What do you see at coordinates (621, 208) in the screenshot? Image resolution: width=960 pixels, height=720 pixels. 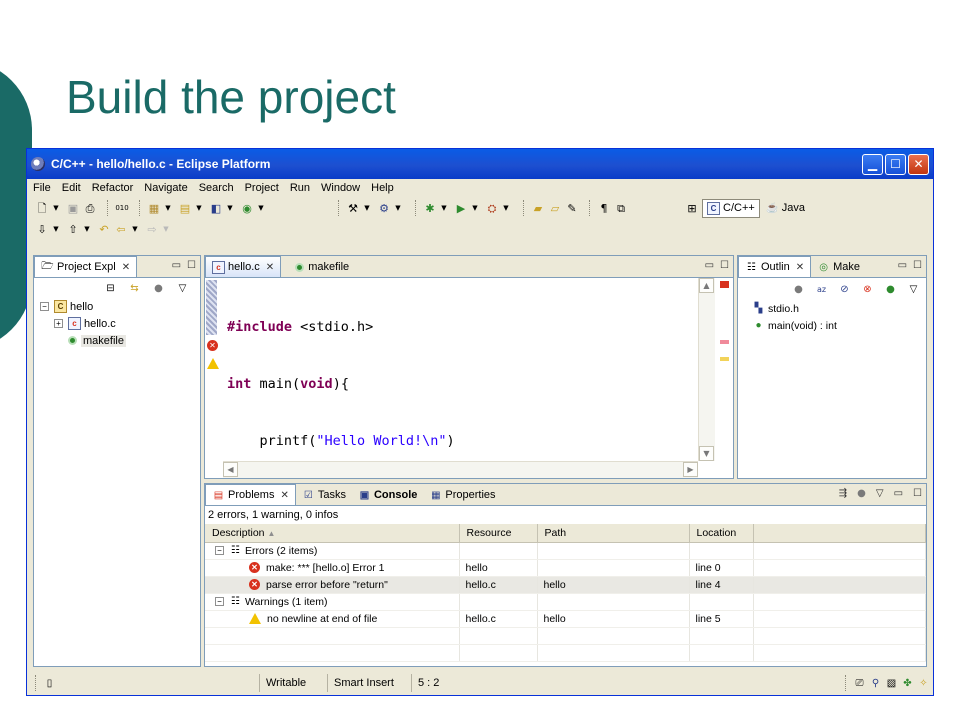 I see `toggle-block-icon: ⧉` at bounding box center [621, 208].